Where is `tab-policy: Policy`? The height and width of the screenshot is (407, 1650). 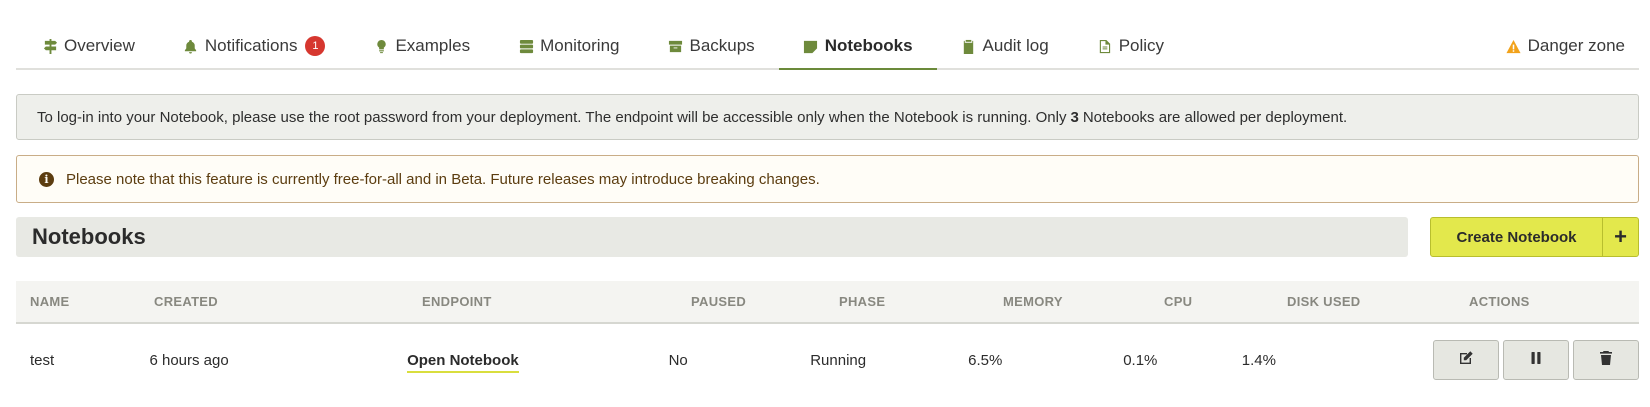
tab-policy: Policy is located at coordinates (1130, 46).